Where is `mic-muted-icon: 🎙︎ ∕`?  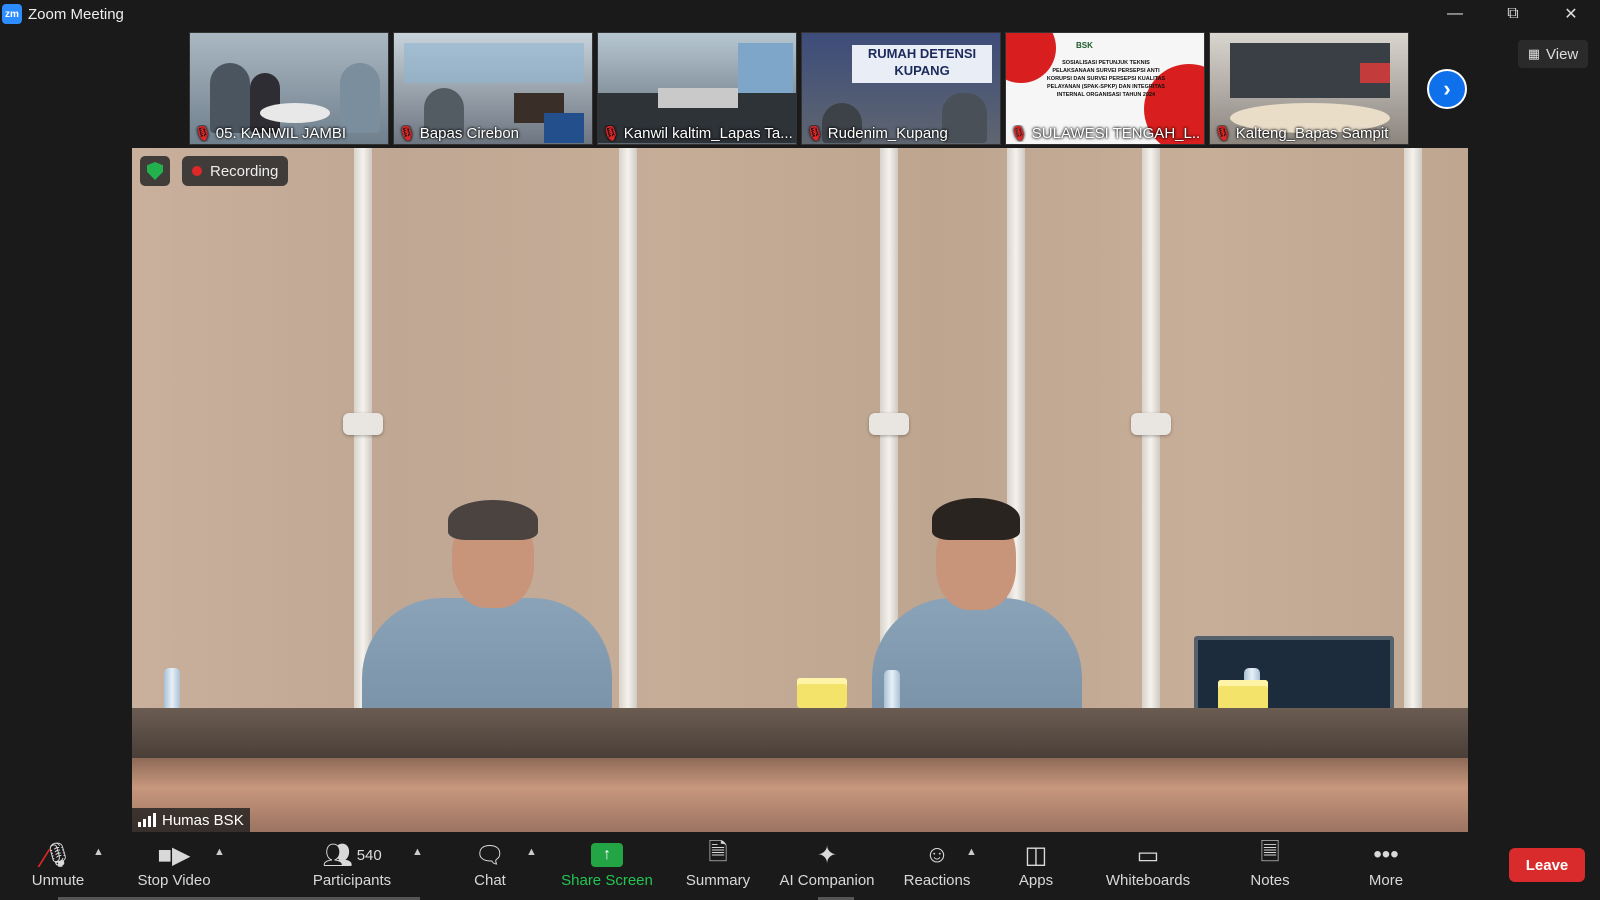 mic-muted-icon: 🎙︎ ∕ is located at coordinates (58, 857).